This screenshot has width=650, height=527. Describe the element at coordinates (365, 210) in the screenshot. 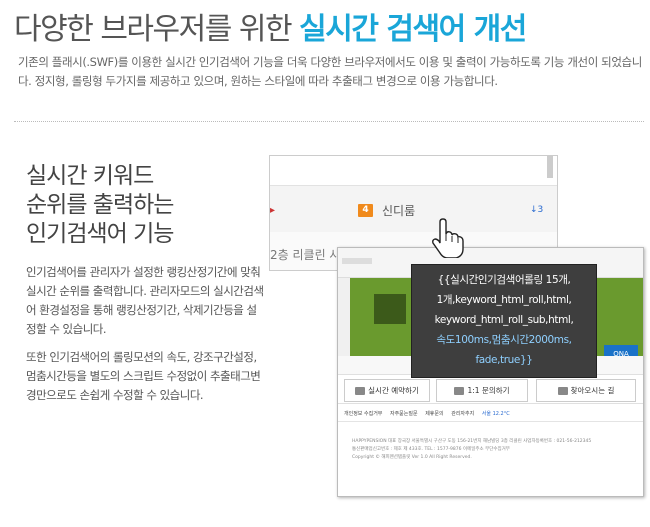

I see `rank-badge: 4` at that location.